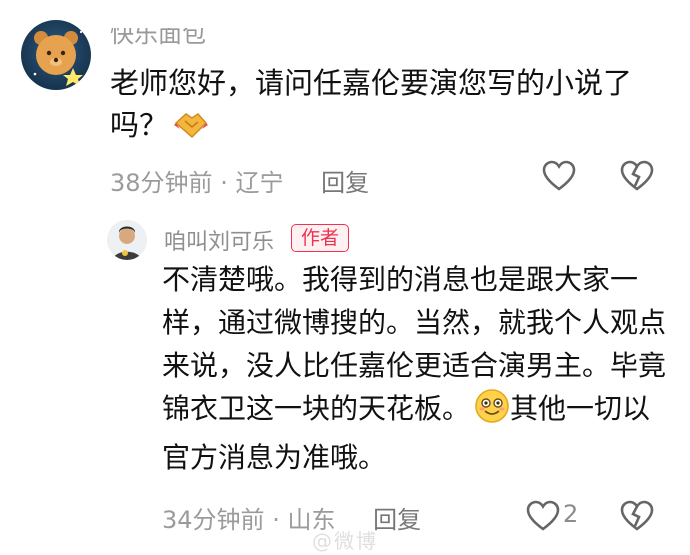  I want to click on smile-emoji-icon, so click(492, 412).